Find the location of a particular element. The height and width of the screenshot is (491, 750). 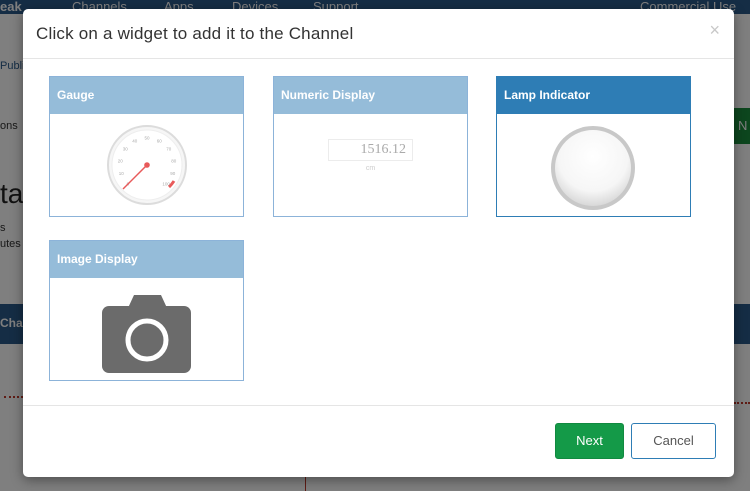

widget-title: Lamp Indicator is located at coordinates (593, 95).